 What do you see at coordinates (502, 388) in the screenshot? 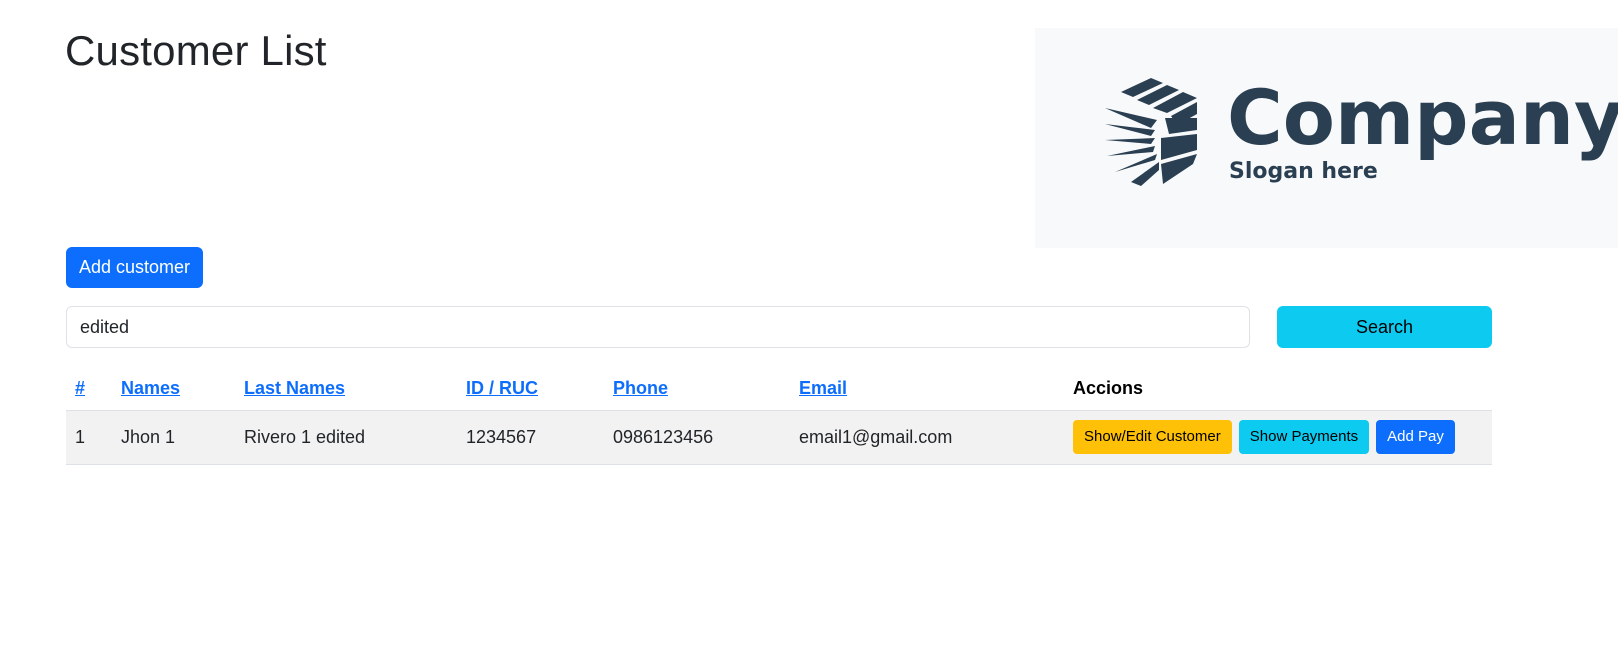
I see `sort-id-ruc-link: ID / RUC` at bounding box center [502, 388].